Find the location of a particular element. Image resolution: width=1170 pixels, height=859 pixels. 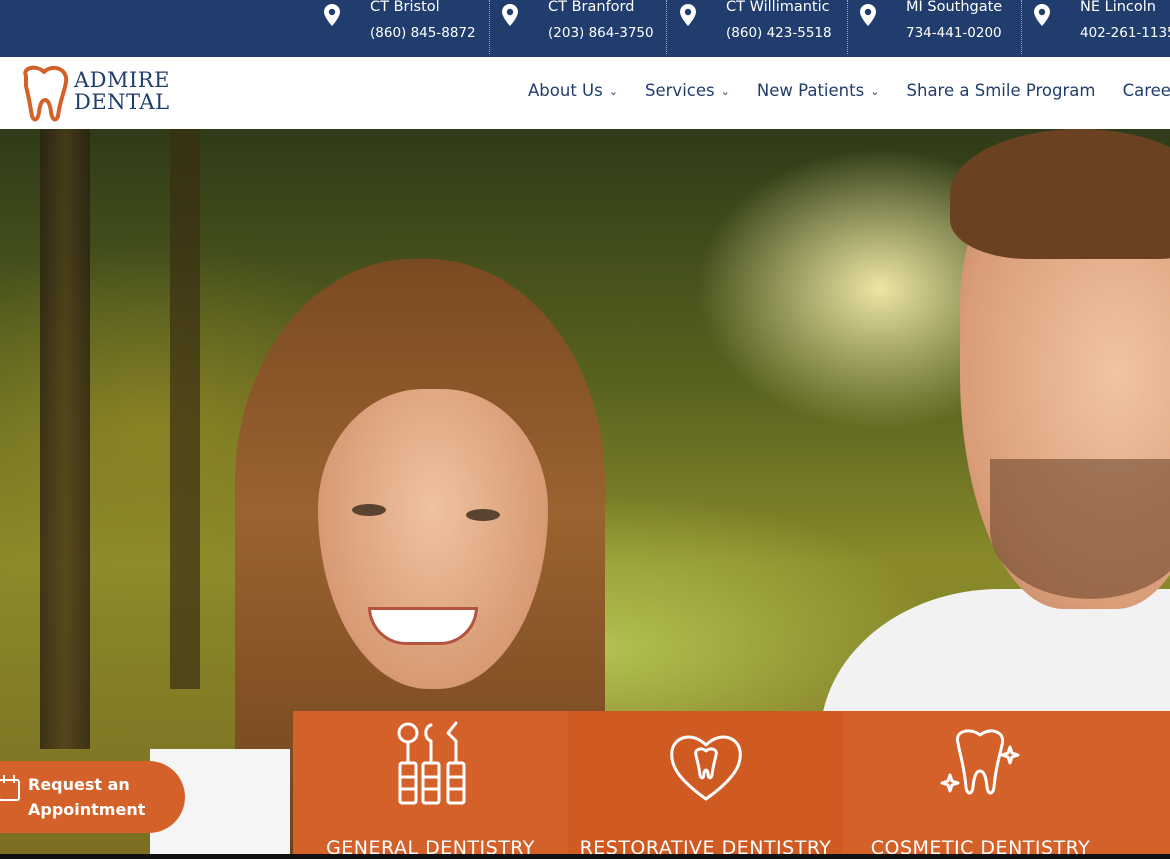

nav-label: Services is located at coordinates (680, 90).